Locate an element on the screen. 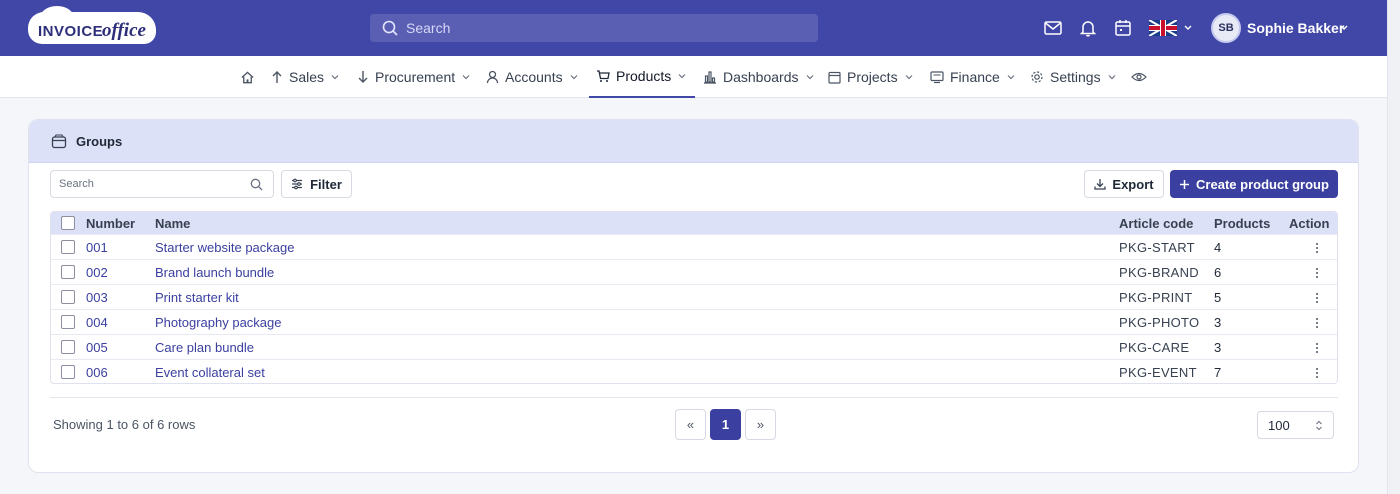  nav-products: Products is located at coordinates (642, 77).